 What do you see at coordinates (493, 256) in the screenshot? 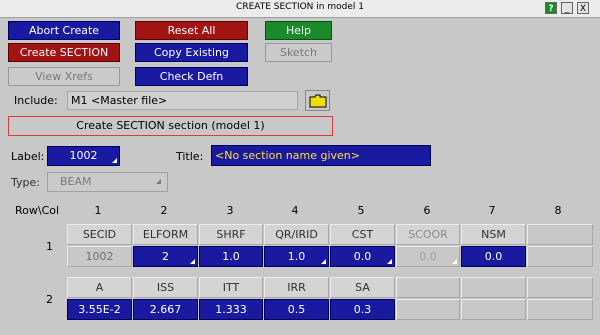
I see `nsm-field: 0.0` at bounding box center [493, 256].